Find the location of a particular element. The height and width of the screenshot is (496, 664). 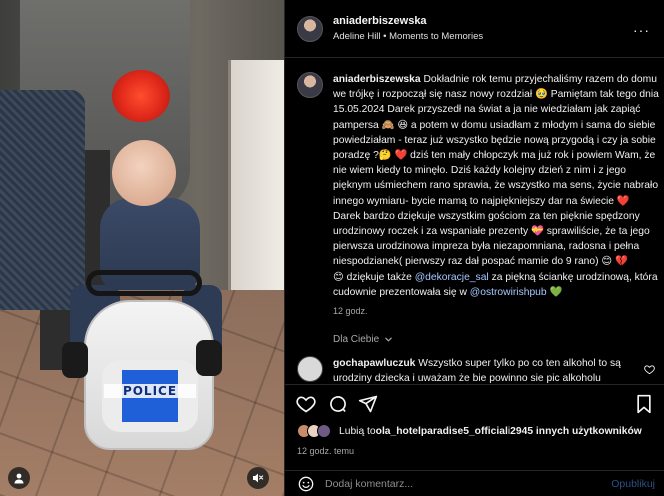

photo-door is located at coordinates (256, 190).